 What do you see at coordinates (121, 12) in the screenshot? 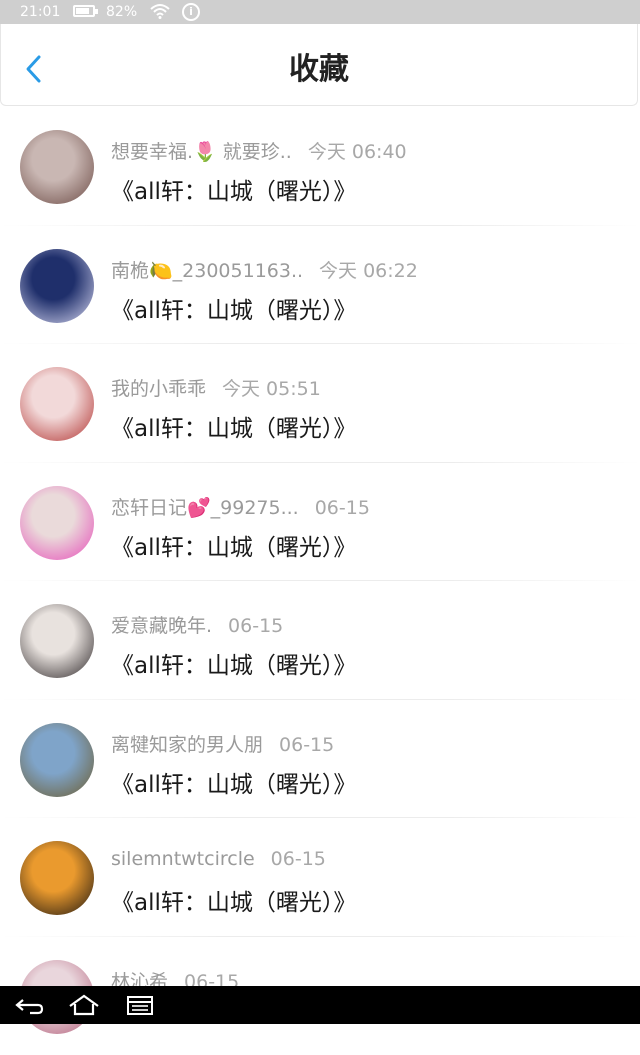
I see `battery-percent: 82%` at bounding box center [121, 12].